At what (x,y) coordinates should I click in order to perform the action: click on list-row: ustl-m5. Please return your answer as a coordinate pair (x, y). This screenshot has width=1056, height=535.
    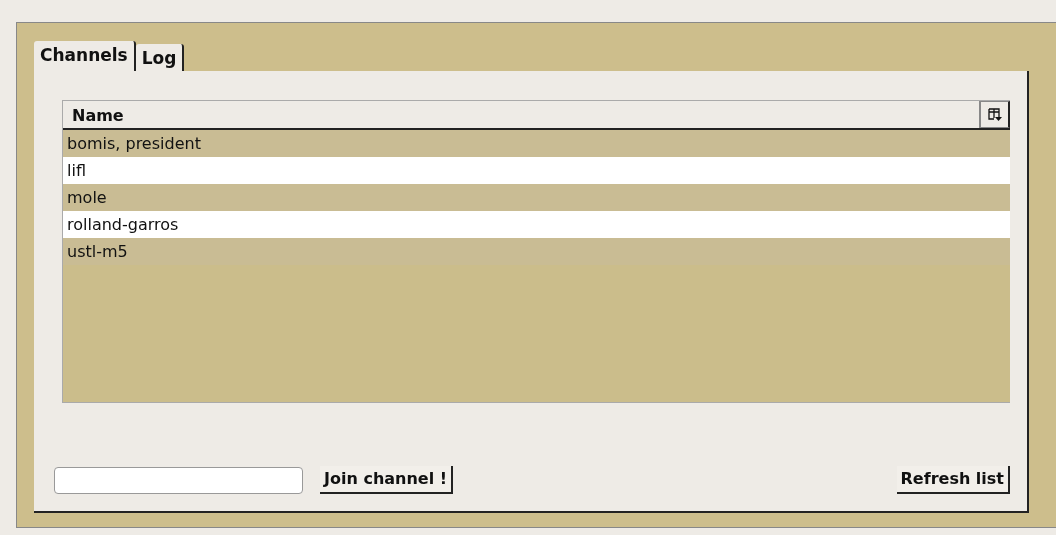
    Looking at the image, I should click on (536, 251).